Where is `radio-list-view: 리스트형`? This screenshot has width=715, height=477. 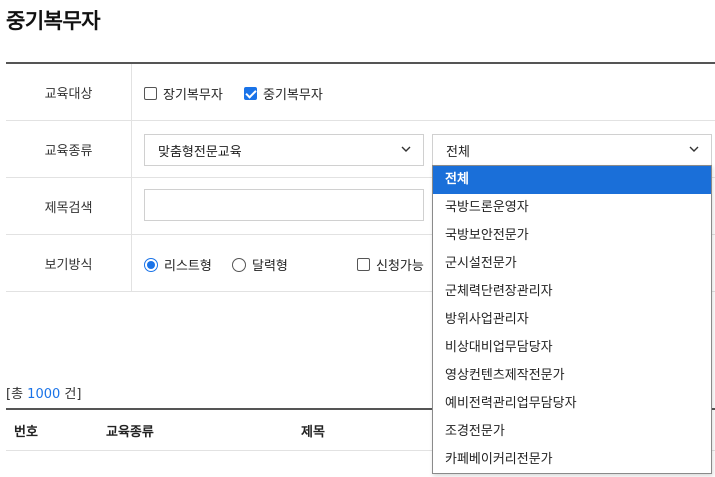 radio-list-view: 리스트형 is located at coordinates (178, 264).